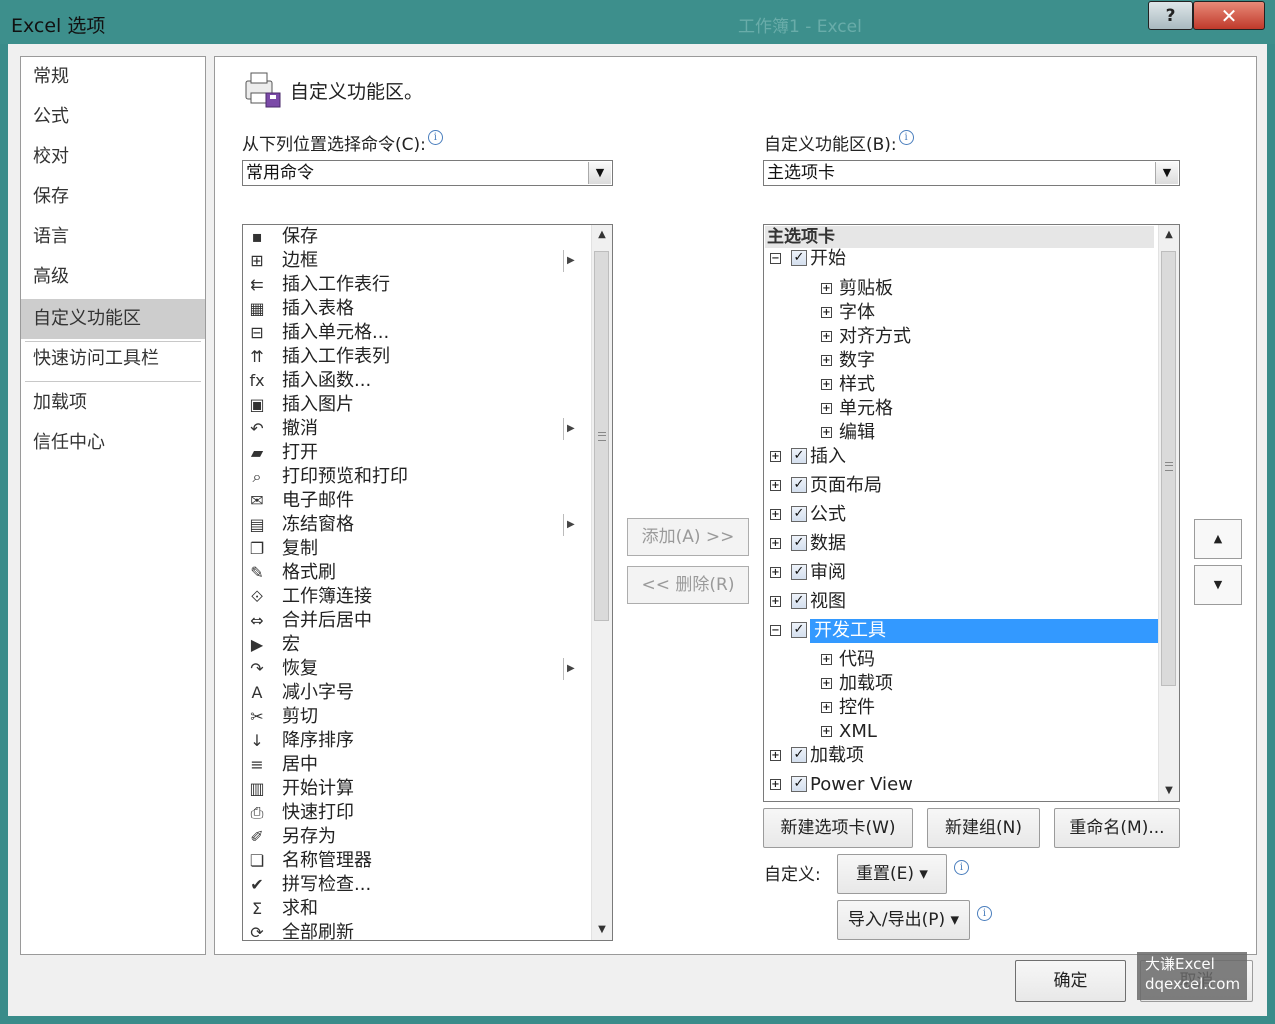  What do you see at coordinates (688, 537) in the screenshot?
I see `add-button: 添加(A) >>` at bounding box center [688, 537].